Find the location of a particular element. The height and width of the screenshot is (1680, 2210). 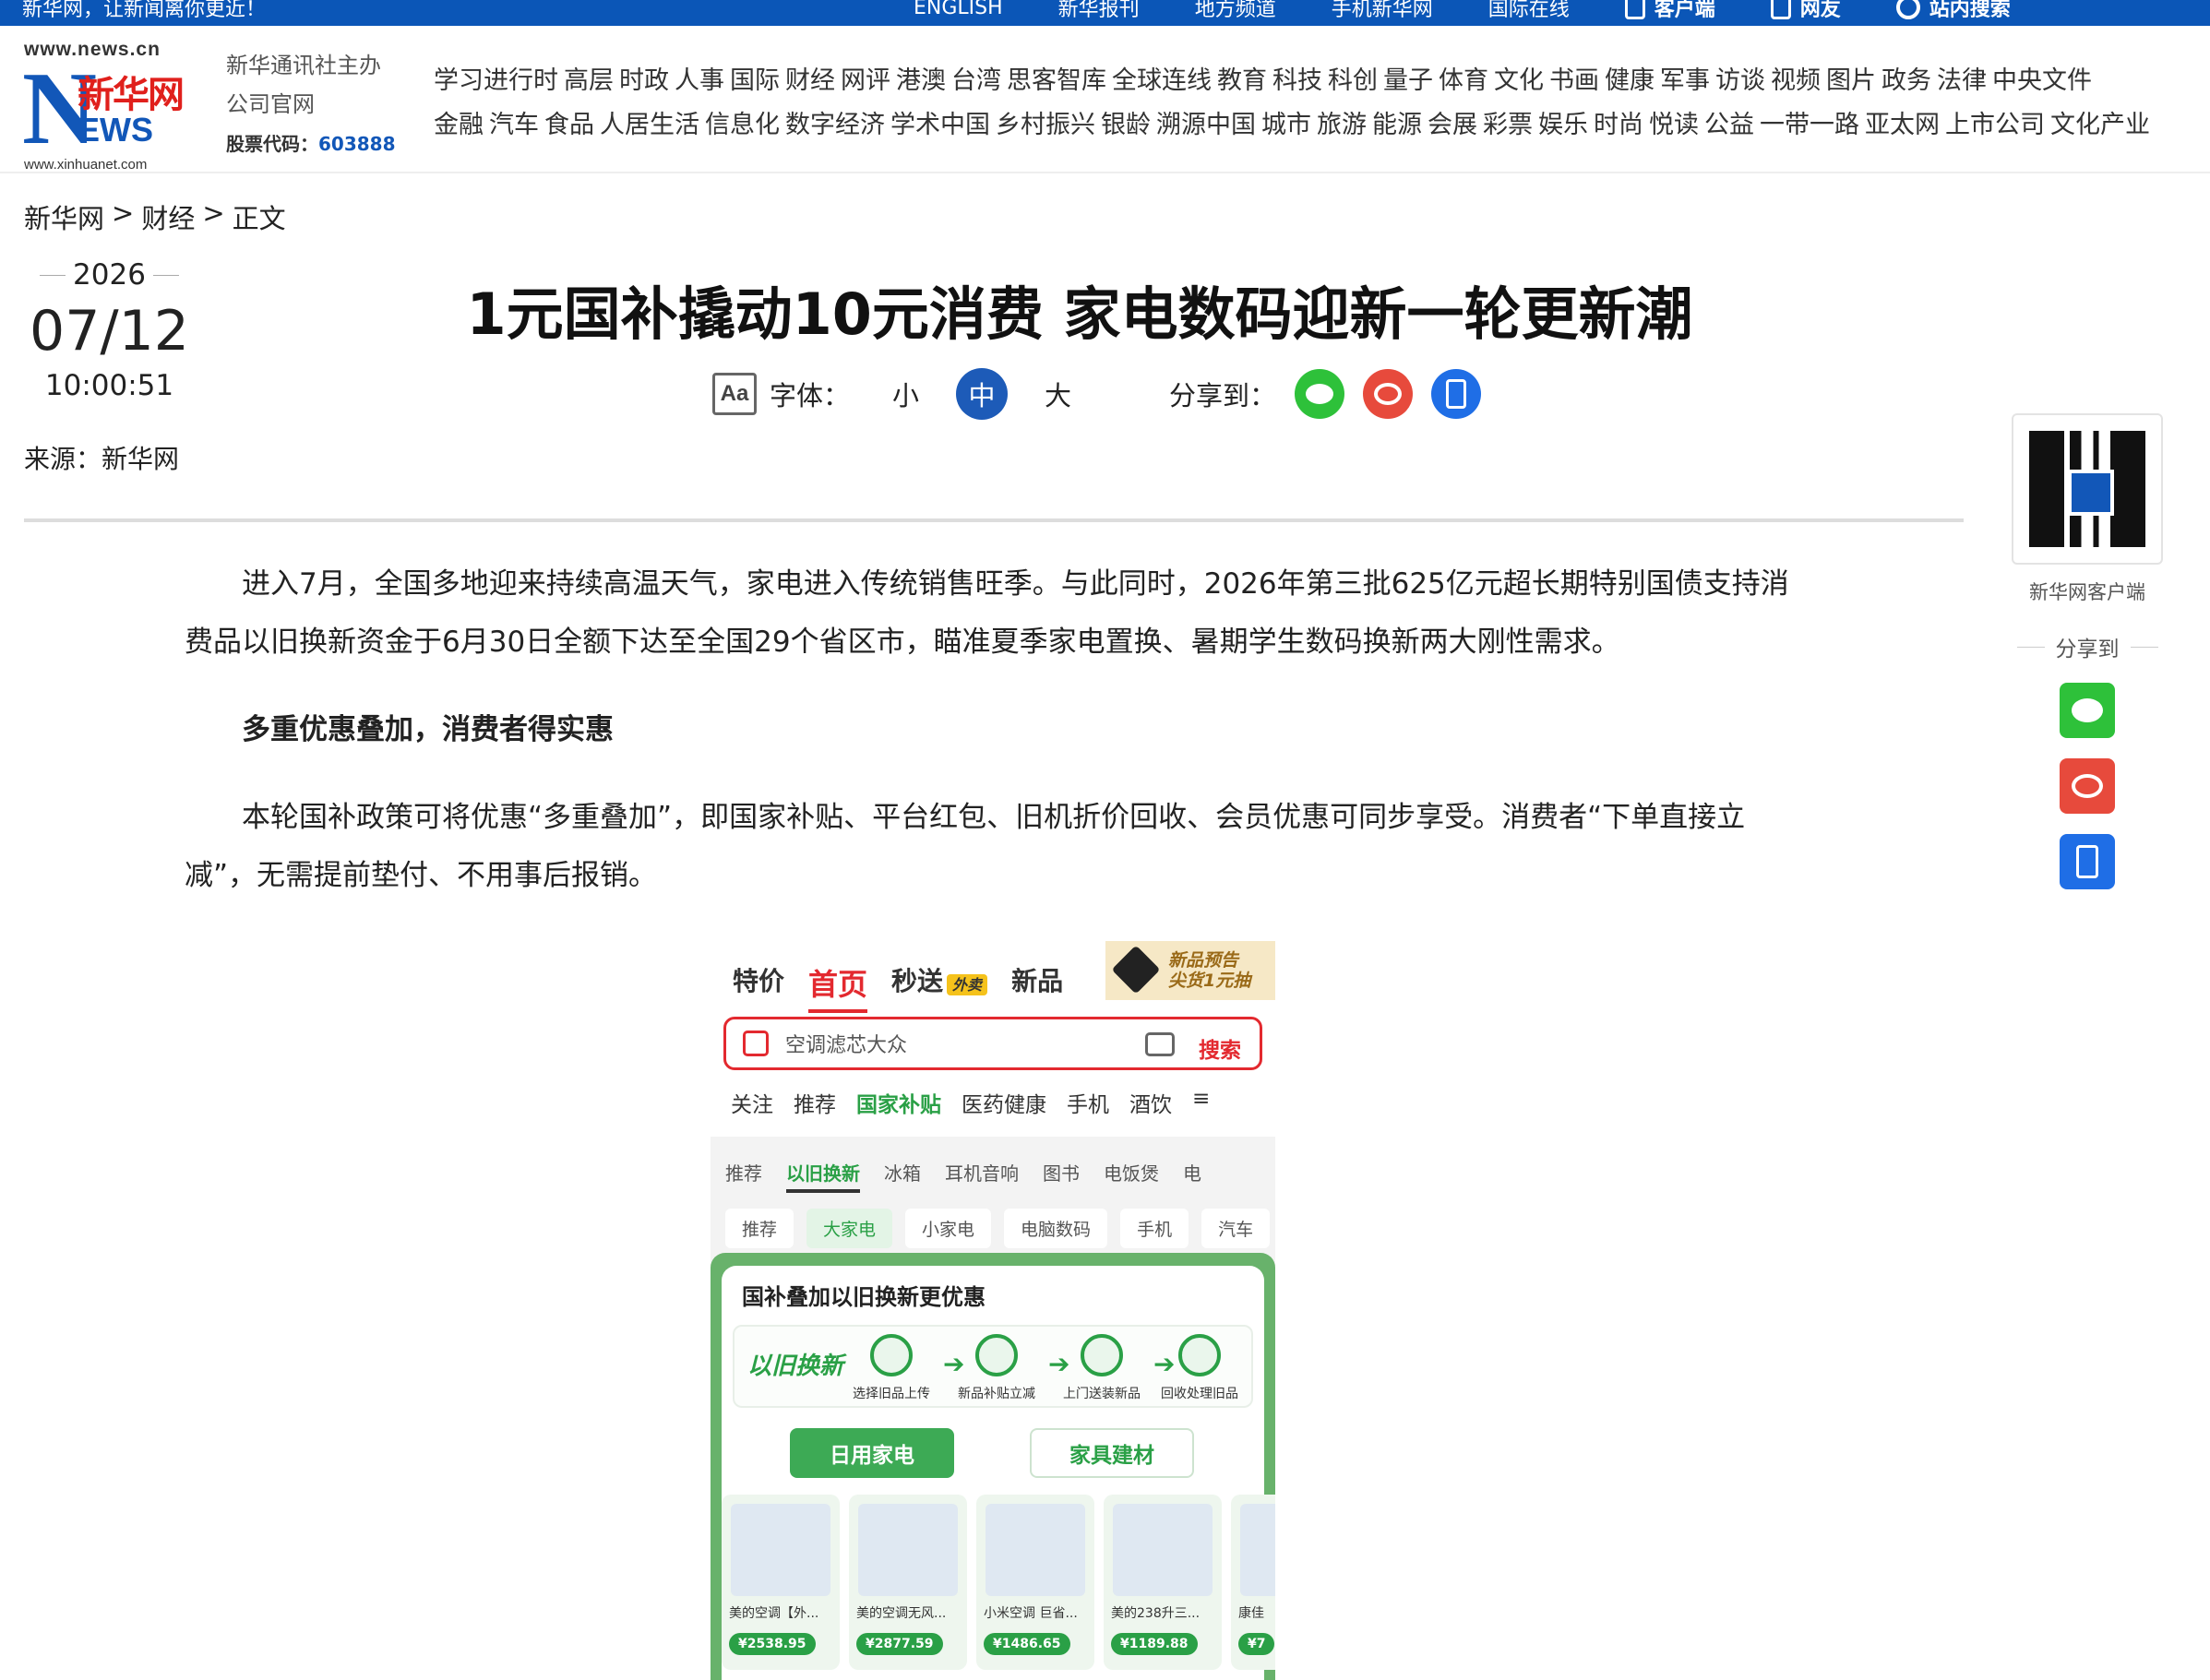

channel-link: 能源 is located at coordinates (1397, 125).